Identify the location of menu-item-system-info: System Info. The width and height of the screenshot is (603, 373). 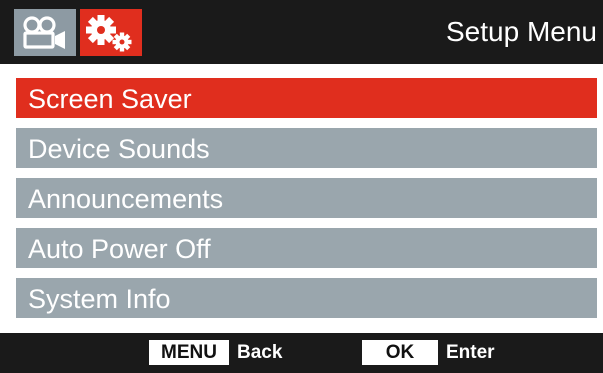
(306, 298).